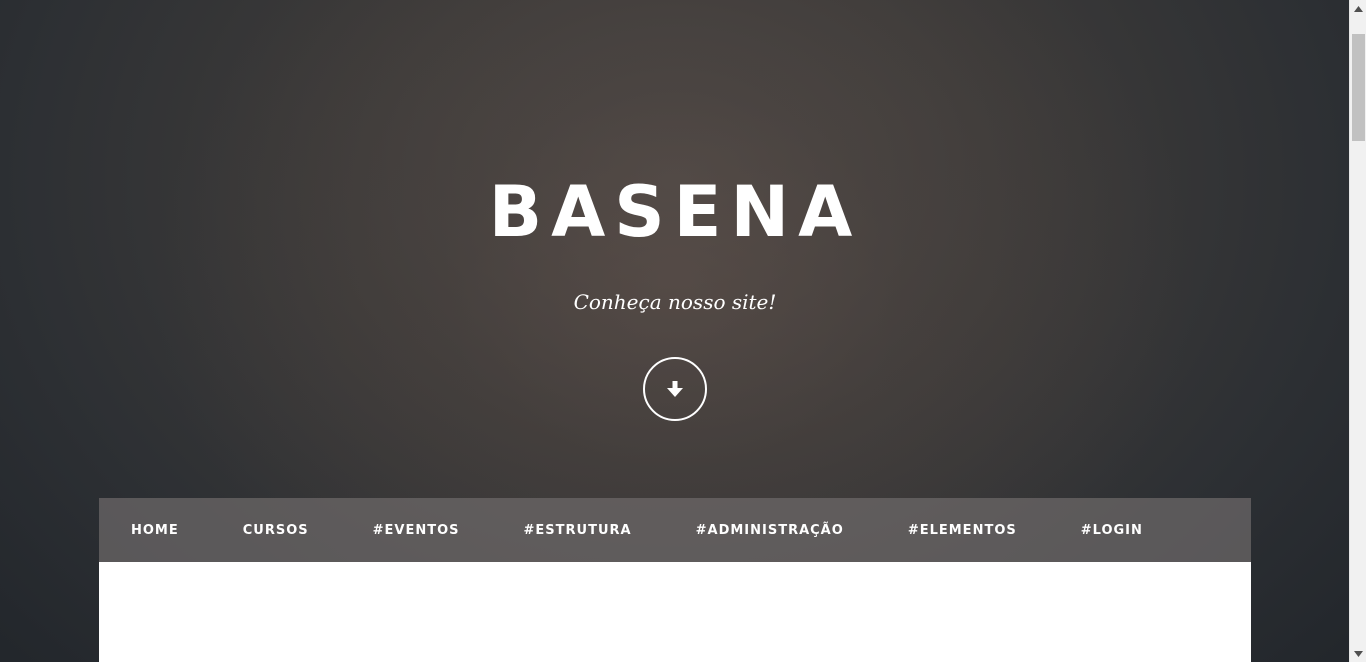 This screenshot has height=662, width=1366. What do you see at coordinates (675, 612) in the screenshot?
I see `content-panel` at bounding box center [675, 612].